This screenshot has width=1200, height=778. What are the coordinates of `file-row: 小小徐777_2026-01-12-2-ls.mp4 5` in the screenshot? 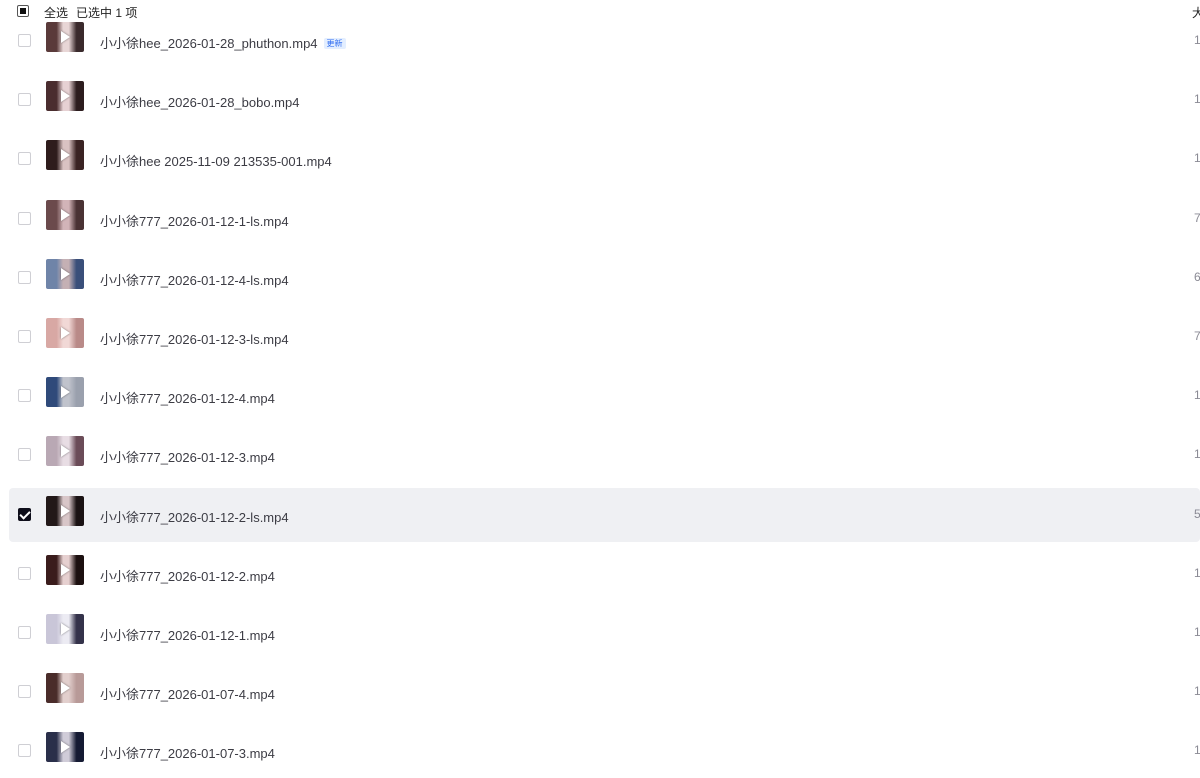 It's located at (604, 515).